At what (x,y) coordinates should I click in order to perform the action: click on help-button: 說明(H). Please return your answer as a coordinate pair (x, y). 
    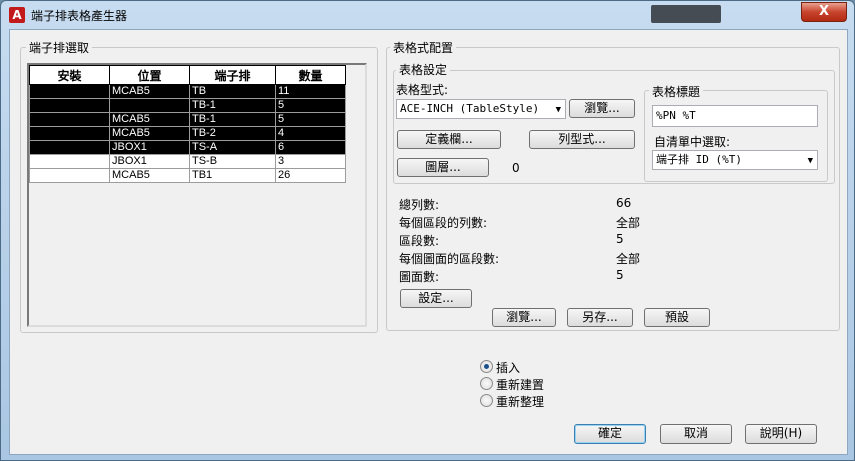
    Looking at the image, I should click on (781, 434).